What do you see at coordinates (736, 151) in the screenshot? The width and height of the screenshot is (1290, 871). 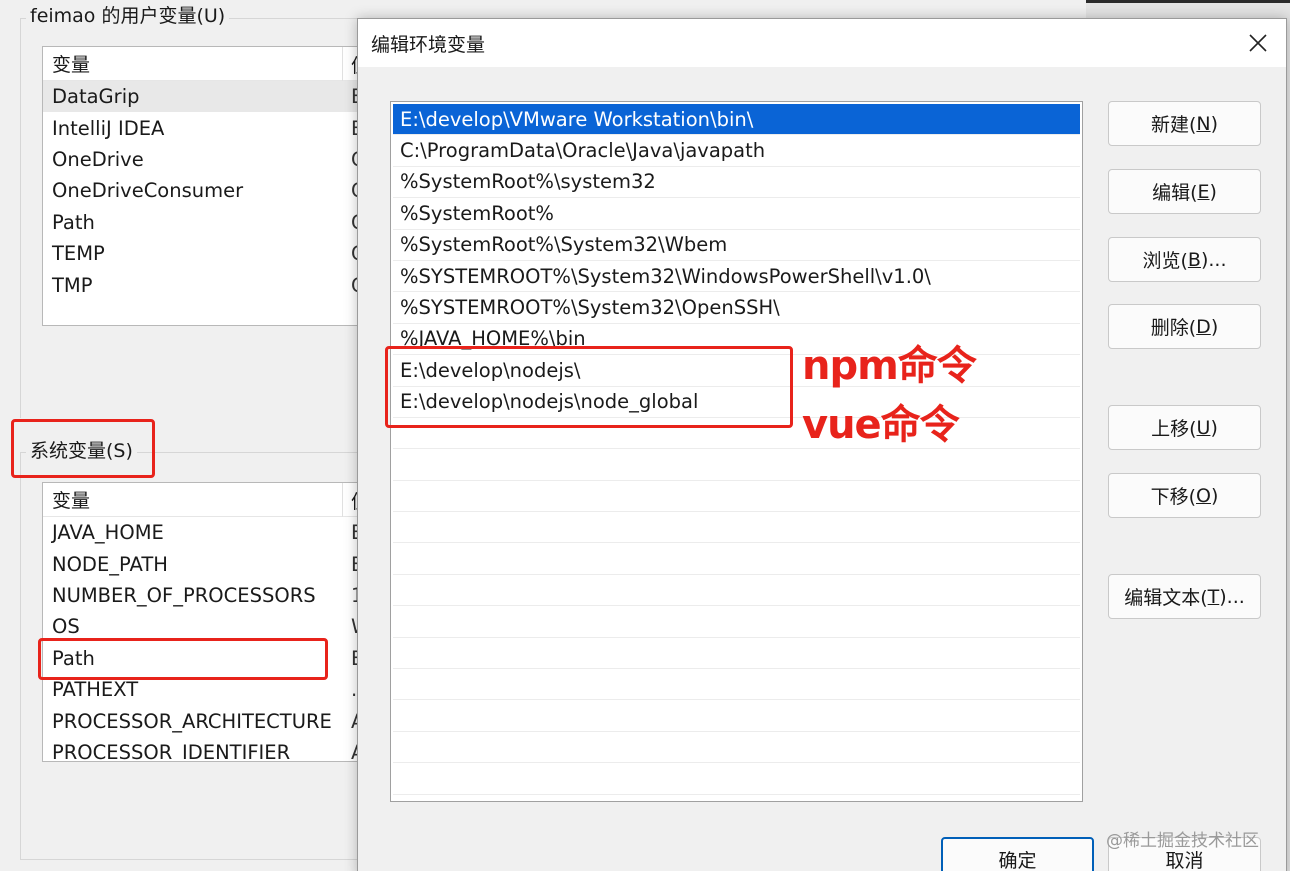 I see `path-entry: C:\ProgramData\Oracle\Java\javapath` at bounding box center [736, 151].